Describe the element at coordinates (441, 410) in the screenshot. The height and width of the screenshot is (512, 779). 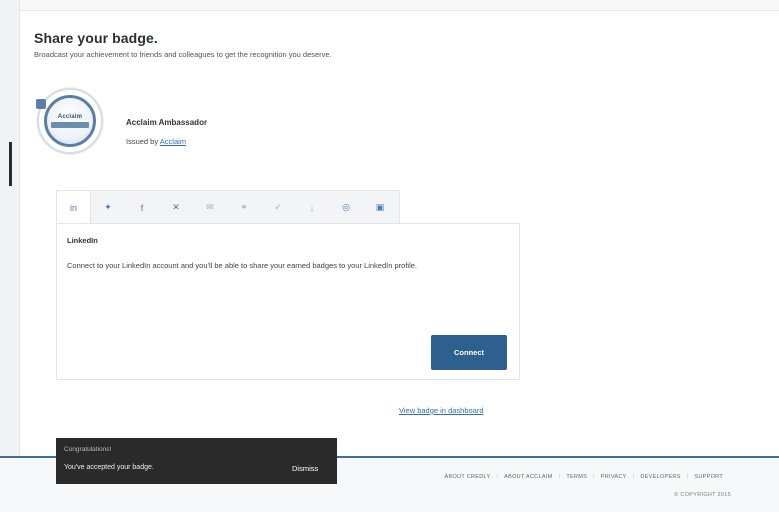
I see `view-in-dashboard-link: View badge in dashboard` at that location.